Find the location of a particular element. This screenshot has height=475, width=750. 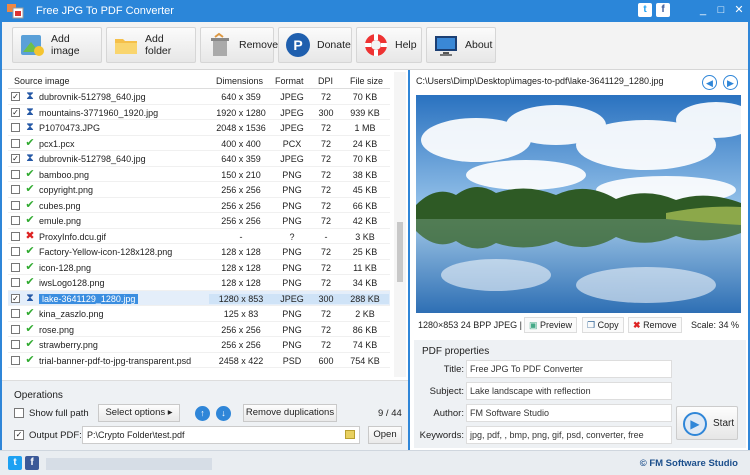

move-down-icon: ↓ is located at coordinates (223, 413).